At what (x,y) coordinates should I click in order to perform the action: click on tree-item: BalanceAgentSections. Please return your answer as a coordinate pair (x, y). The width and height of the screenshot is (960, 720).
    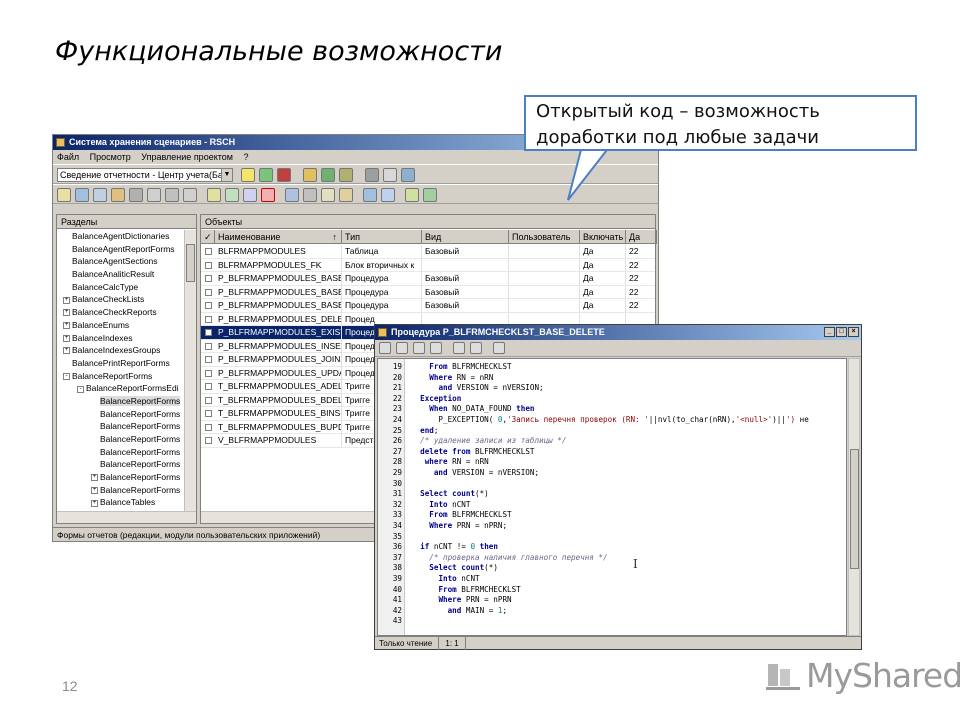
    Looking at the image, I should click on (120, 261).